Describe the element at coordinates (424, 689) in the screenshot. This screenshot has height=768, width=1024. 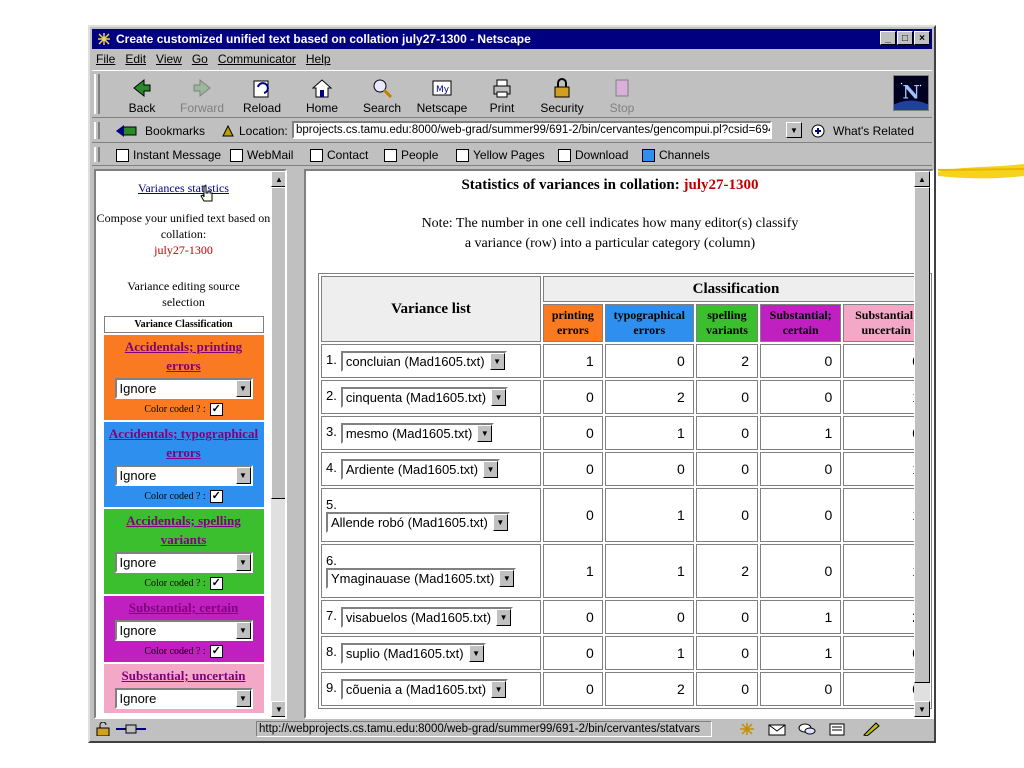
I see `variance-select: cõuenia a (Mad1605.txt) ▼` at that location.